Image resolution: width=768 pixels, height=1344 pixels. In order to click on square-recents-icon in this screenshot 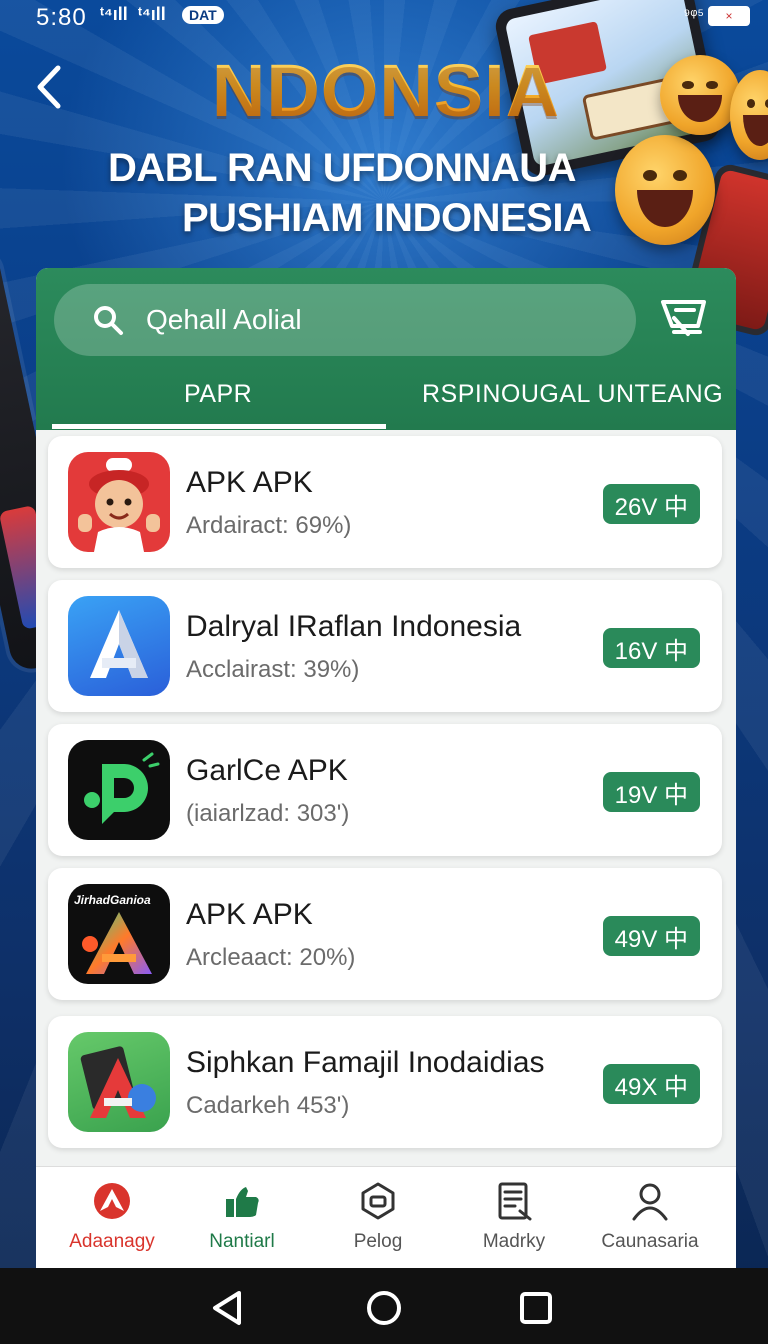, I will do `click(536, 1308)`.